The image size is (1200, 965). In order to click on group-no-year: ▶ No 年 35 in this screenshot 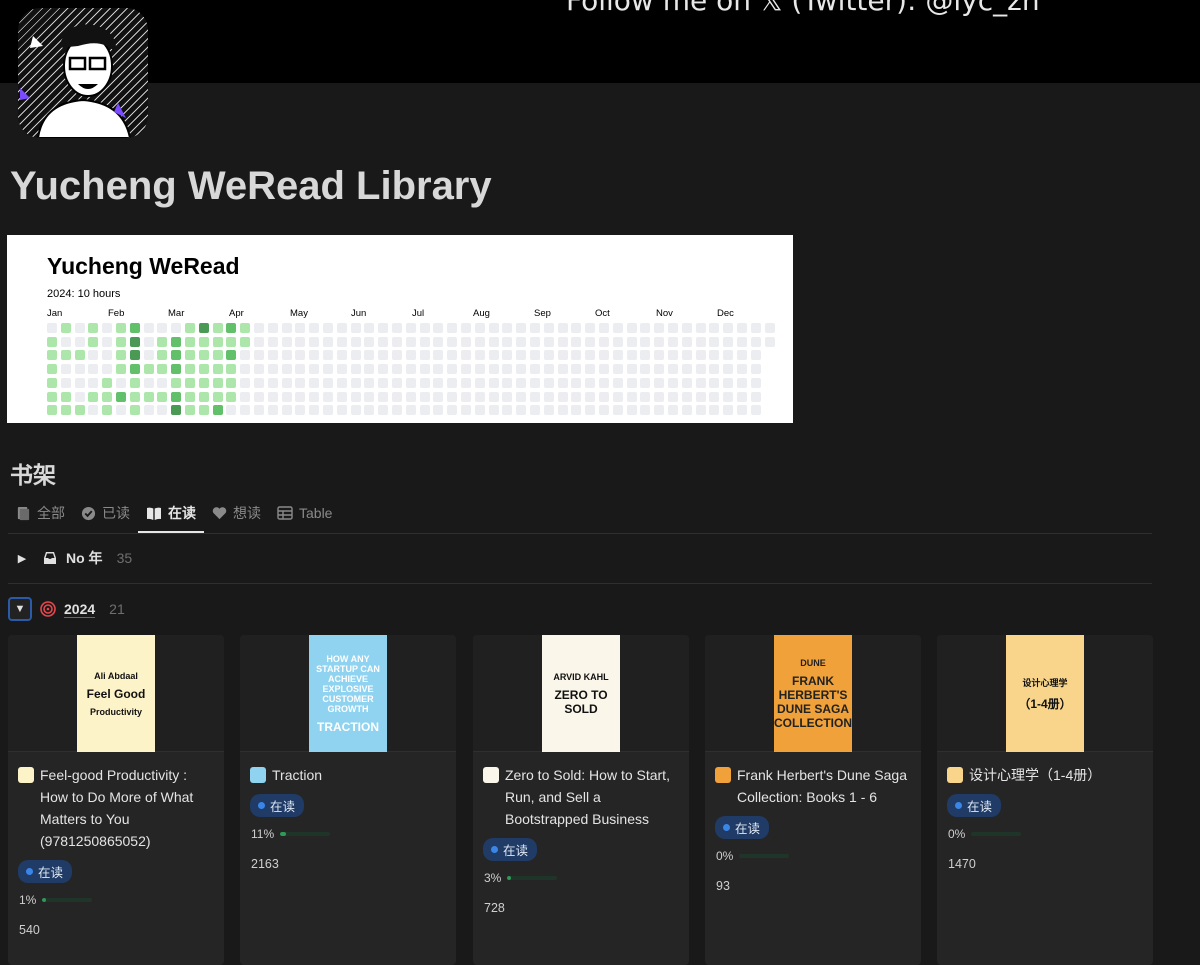, I will do `click(71, 558)`.